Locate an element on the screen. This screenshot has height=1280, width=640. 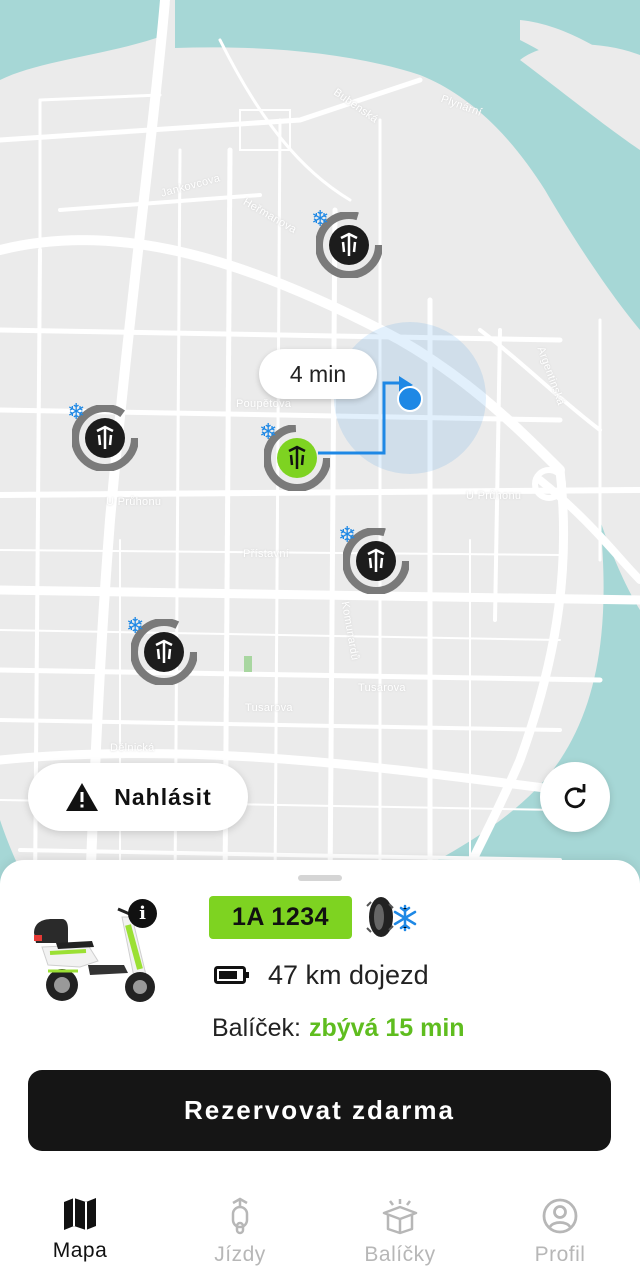
nav-item-map: Mapa is located at coordinates (80, 1232).